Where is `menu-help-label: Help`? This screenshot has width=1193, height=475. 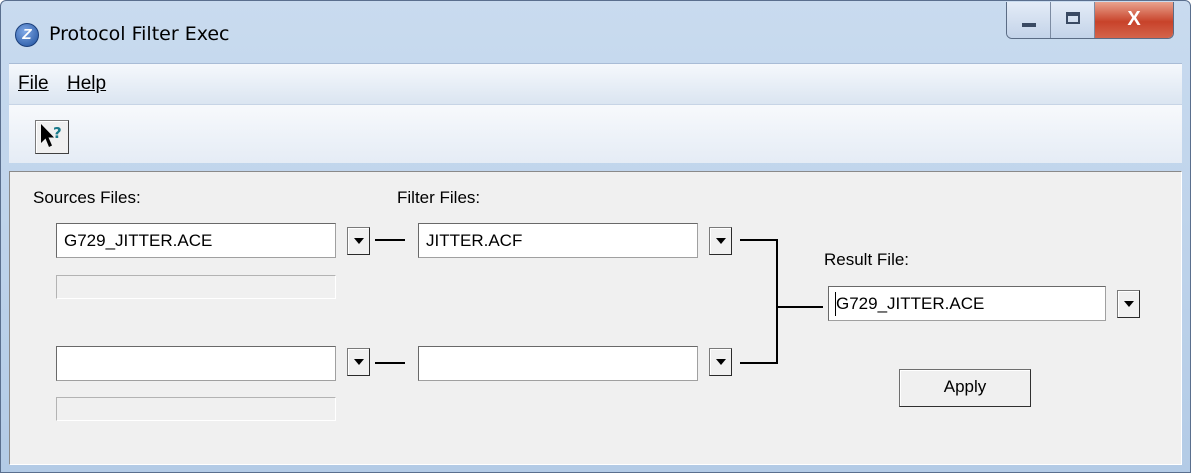
menu-help-label: Help is located at coordinates (87, 83).